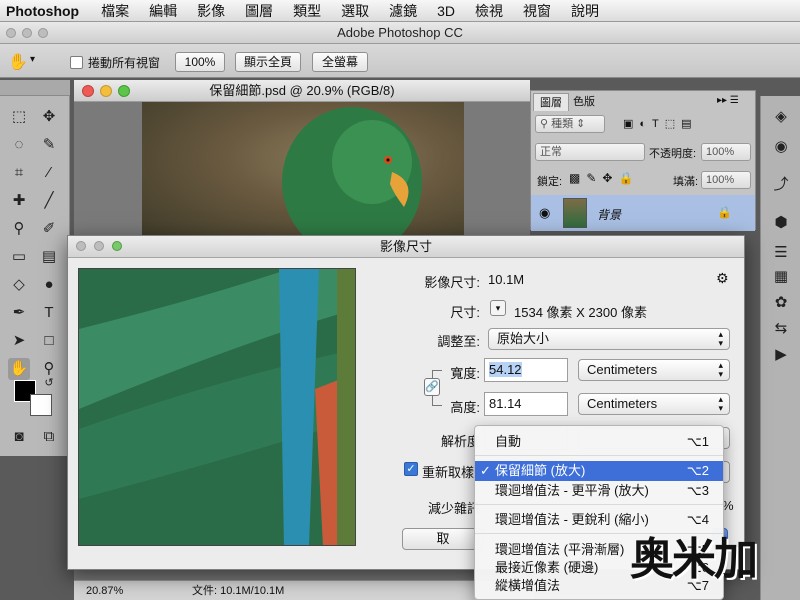  What do you see at coordinates (49, 313) in the screenshot?
I see `type-icon: T` at bounding box center [49, 313].